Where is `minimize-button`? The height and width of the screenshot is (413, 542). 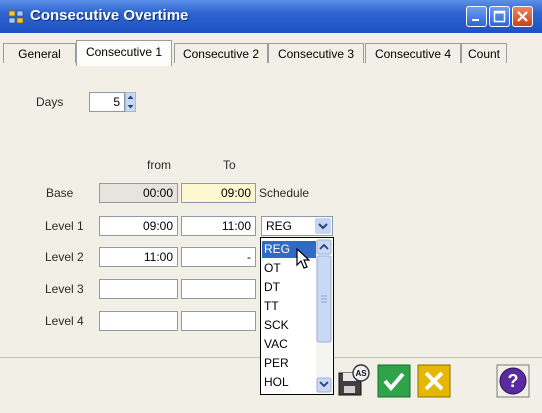 minimize-button is located at coordinates (476, 16).